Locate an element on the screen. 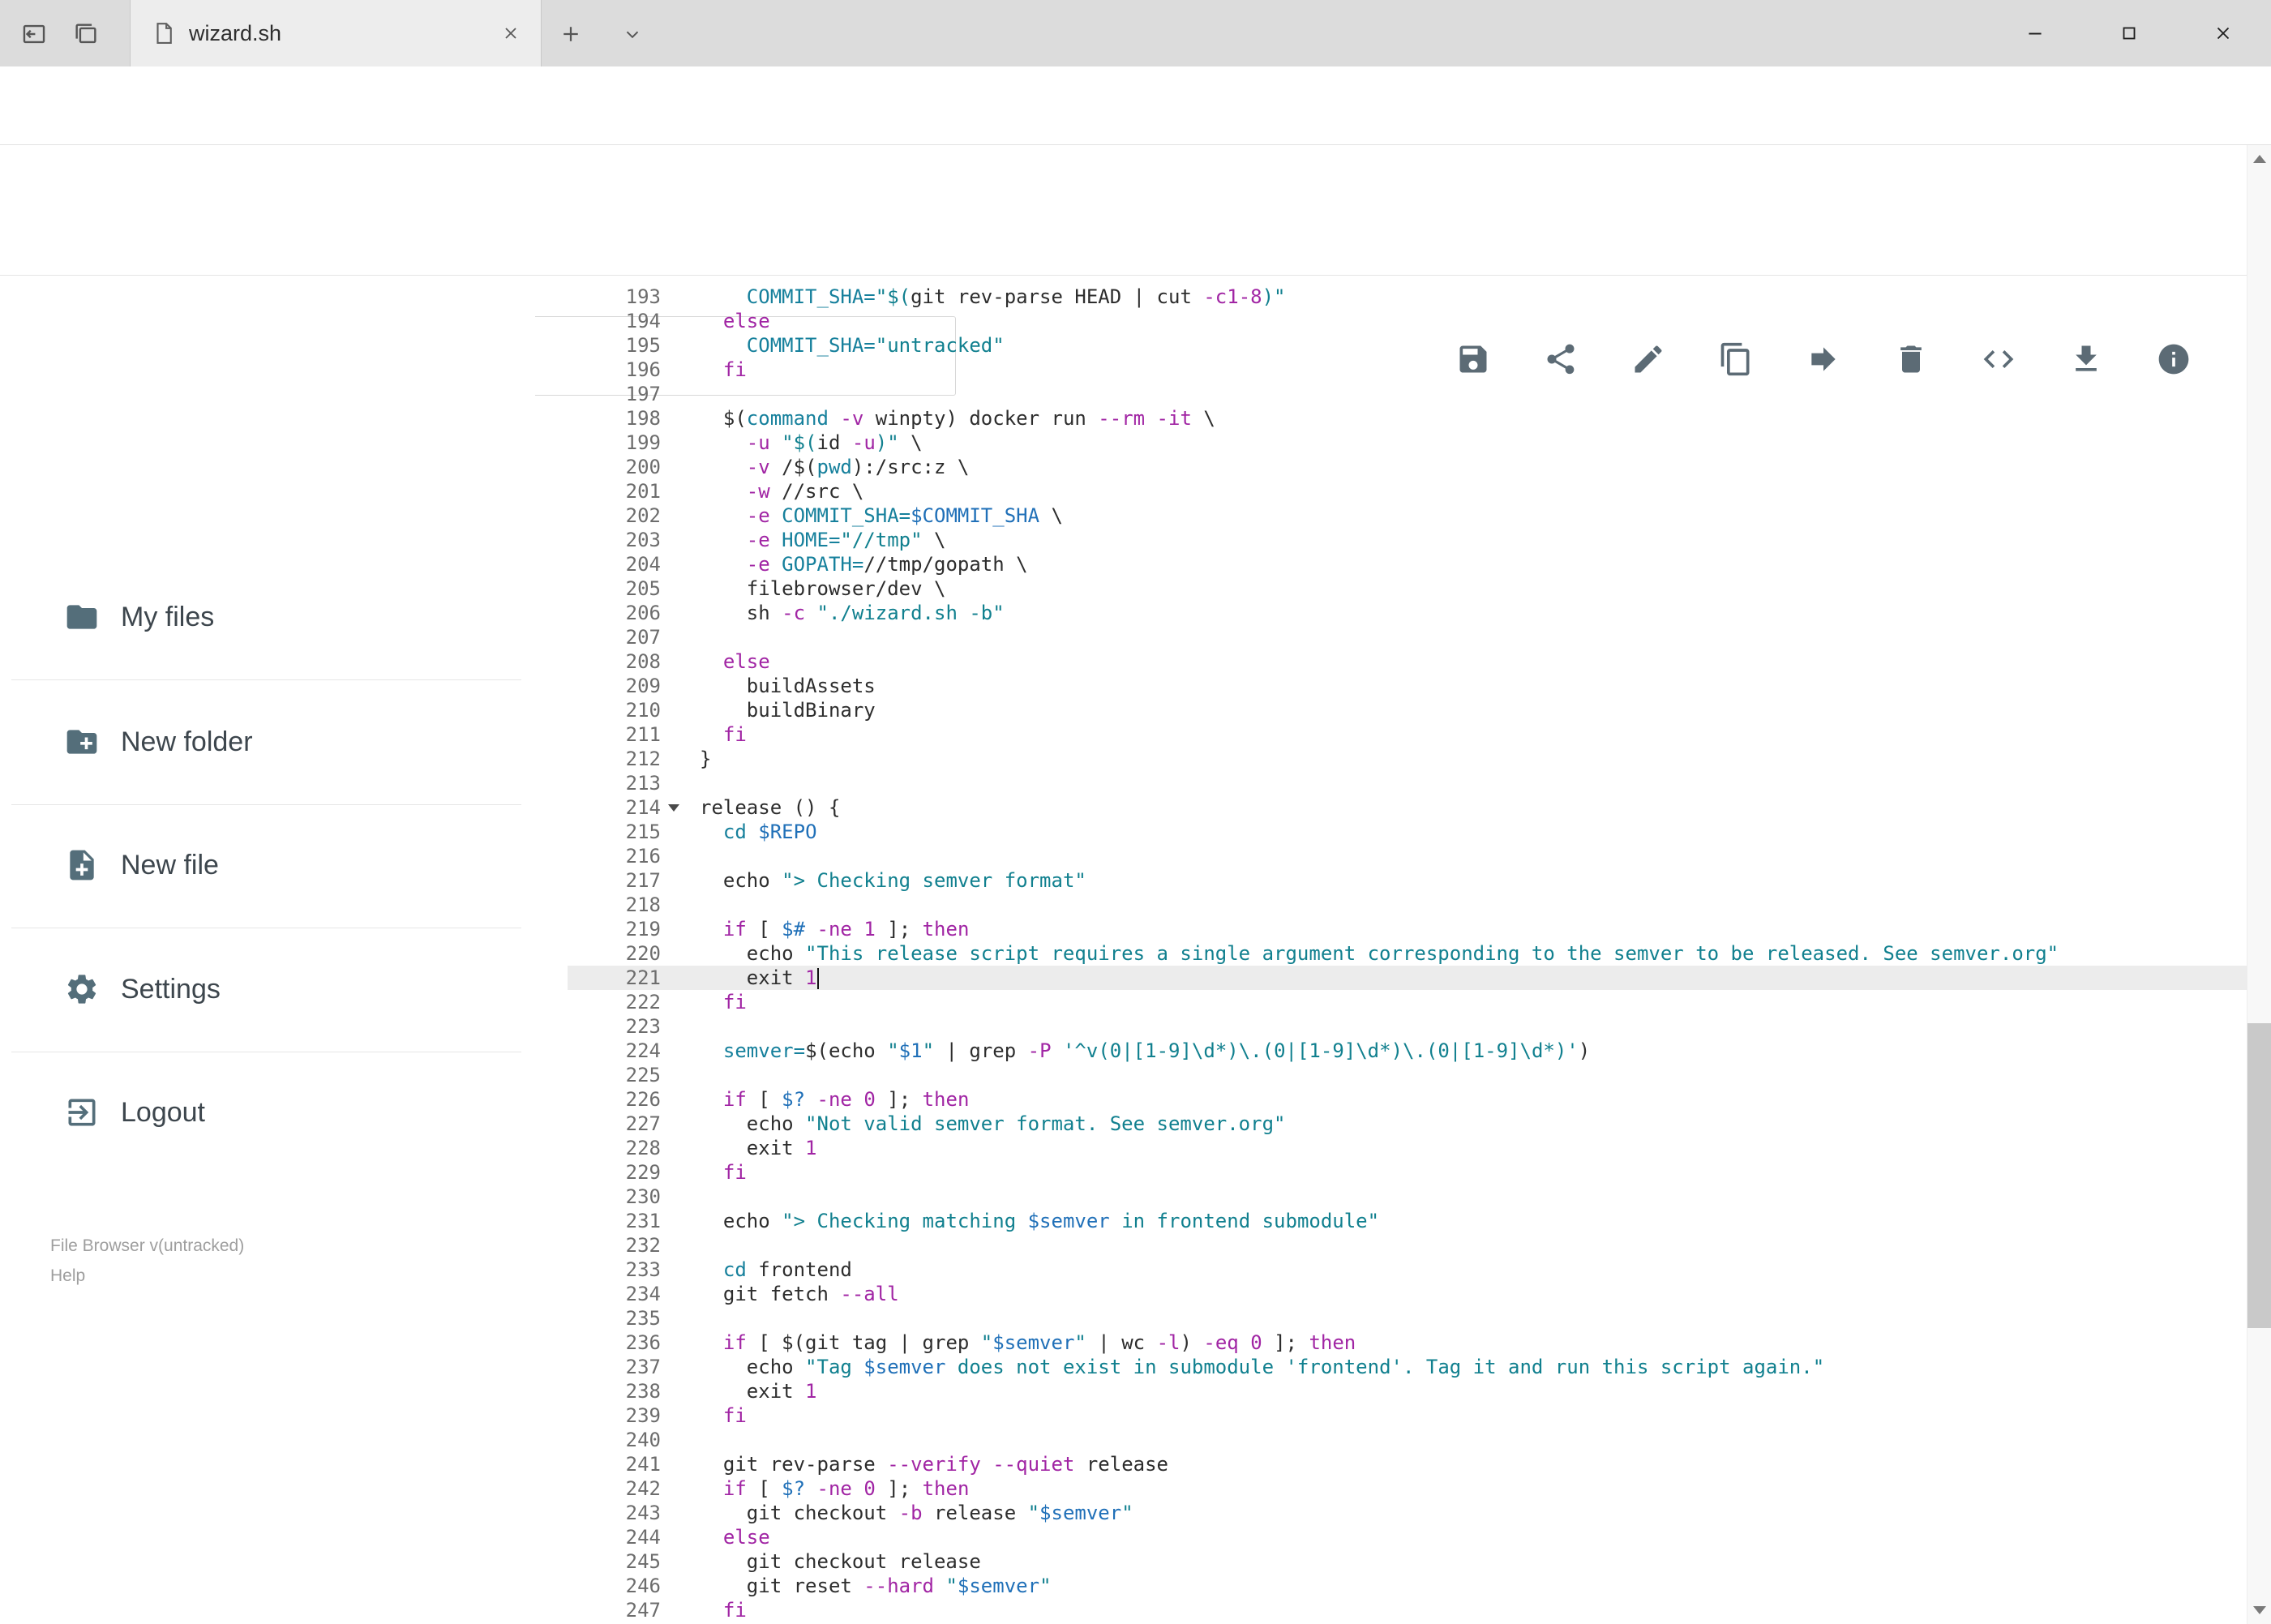  code-line: 225 is located at coordinates (1407, 1075).